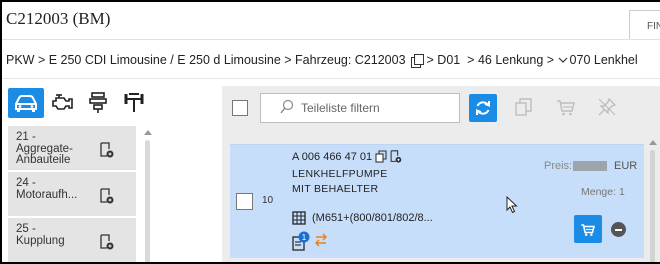 The height and width of the screenshot is (264, 660). I want to click on breadcrumb-group-path: > D01 > 46 Lenkung >, so click(492, 60).